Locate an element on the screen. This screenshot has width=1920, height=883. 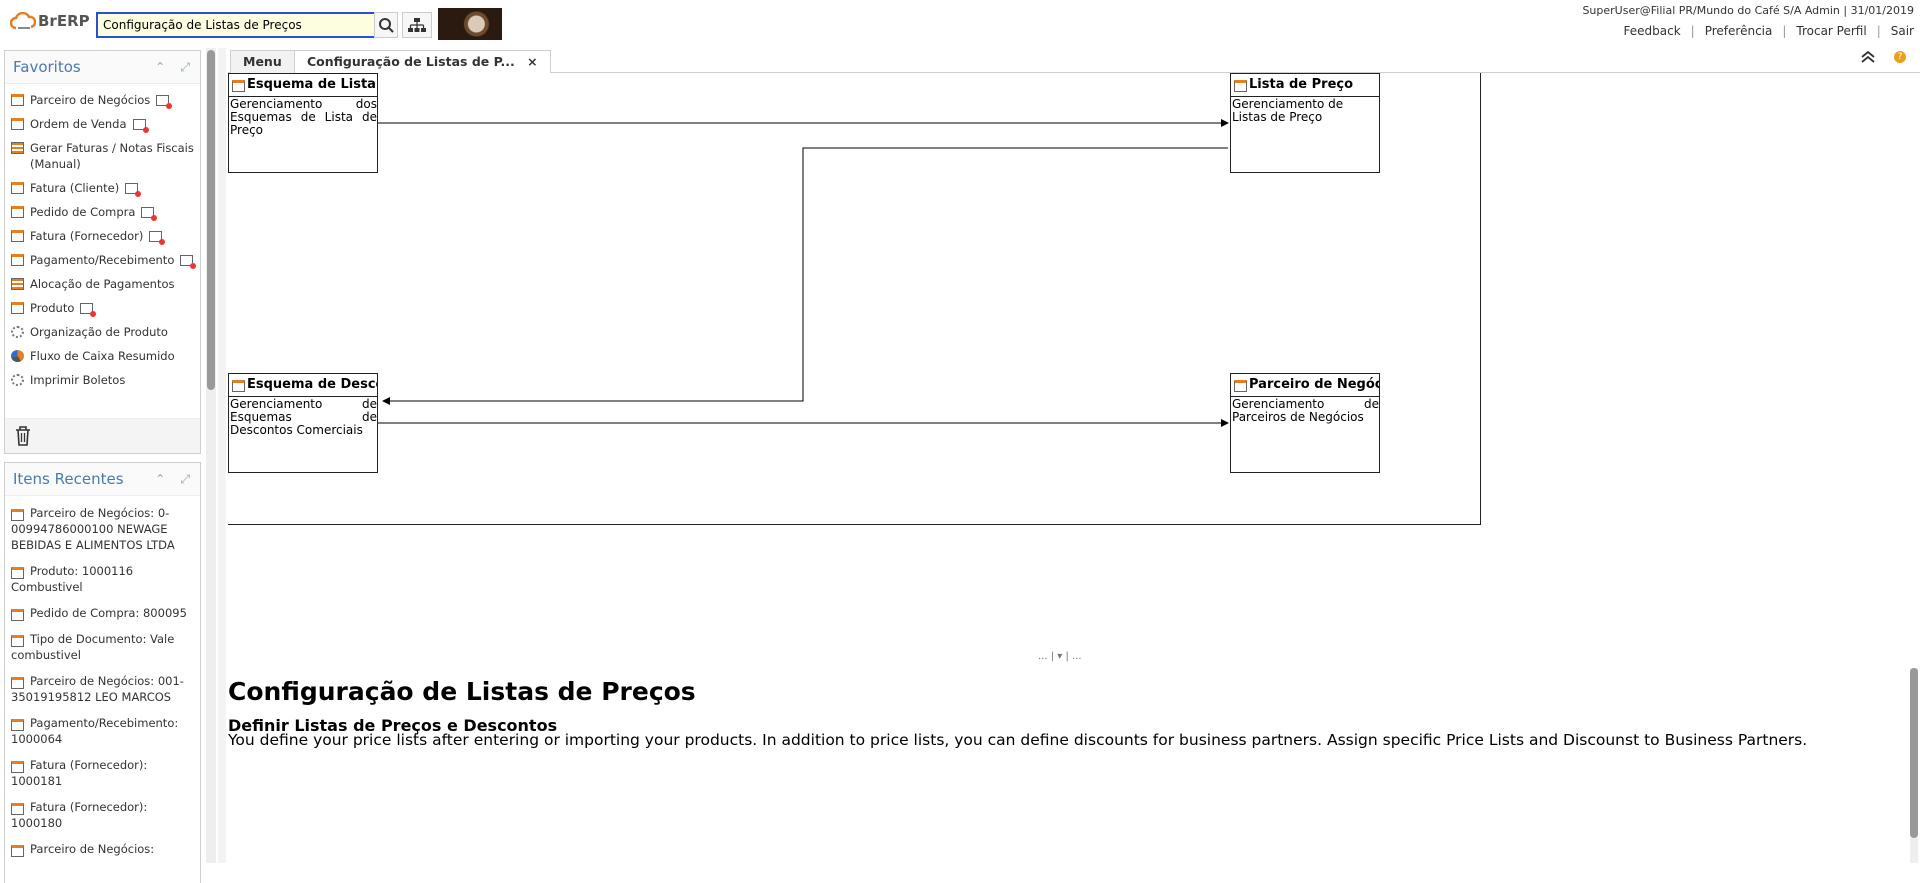
recent-item: Fatura (Fornecedor): 1000180 is located at coordinates (102, 815).